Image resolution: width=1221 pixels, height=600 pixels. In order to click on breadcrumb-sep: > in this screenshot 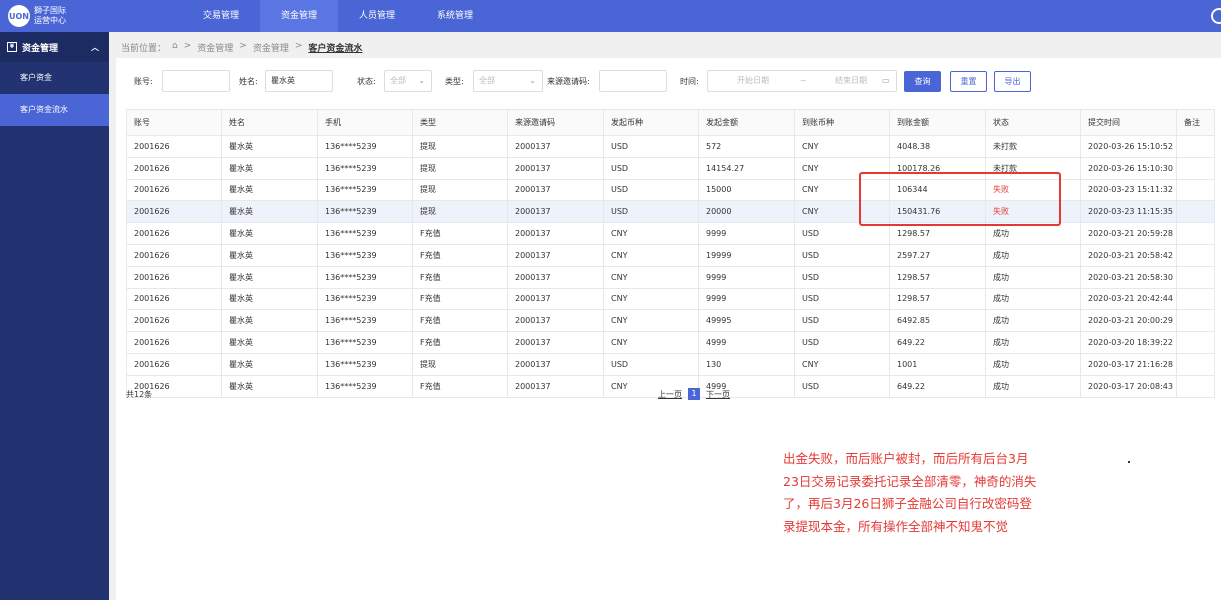, I will do `click(243, 46)`.